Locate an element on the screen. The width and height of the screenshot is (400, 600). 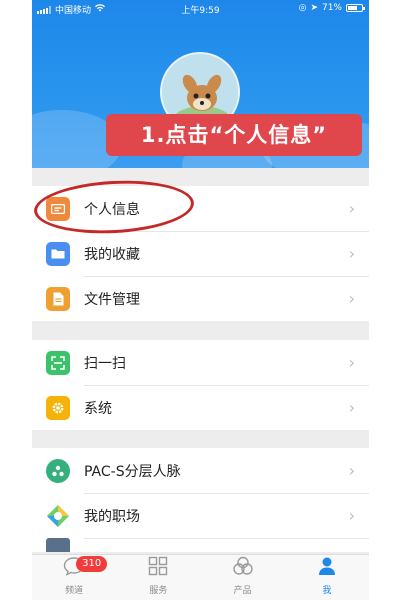
scan-icon is located at coordinates (58, 362).